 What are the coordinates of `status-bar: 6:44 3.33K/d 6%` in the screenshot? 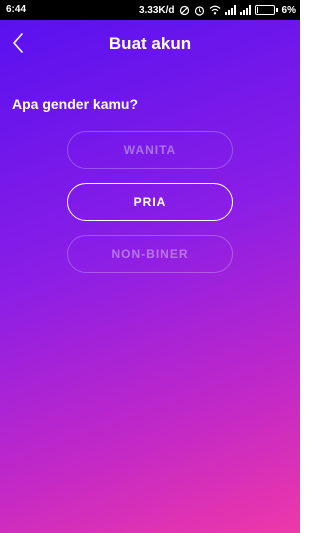 It's located at (150, 10).